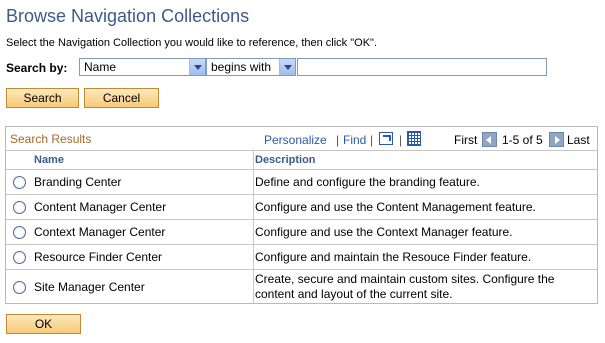  Describe the element at coordinates (142, 67) in the screenshot. I see `search-field-select: Name` at that location.